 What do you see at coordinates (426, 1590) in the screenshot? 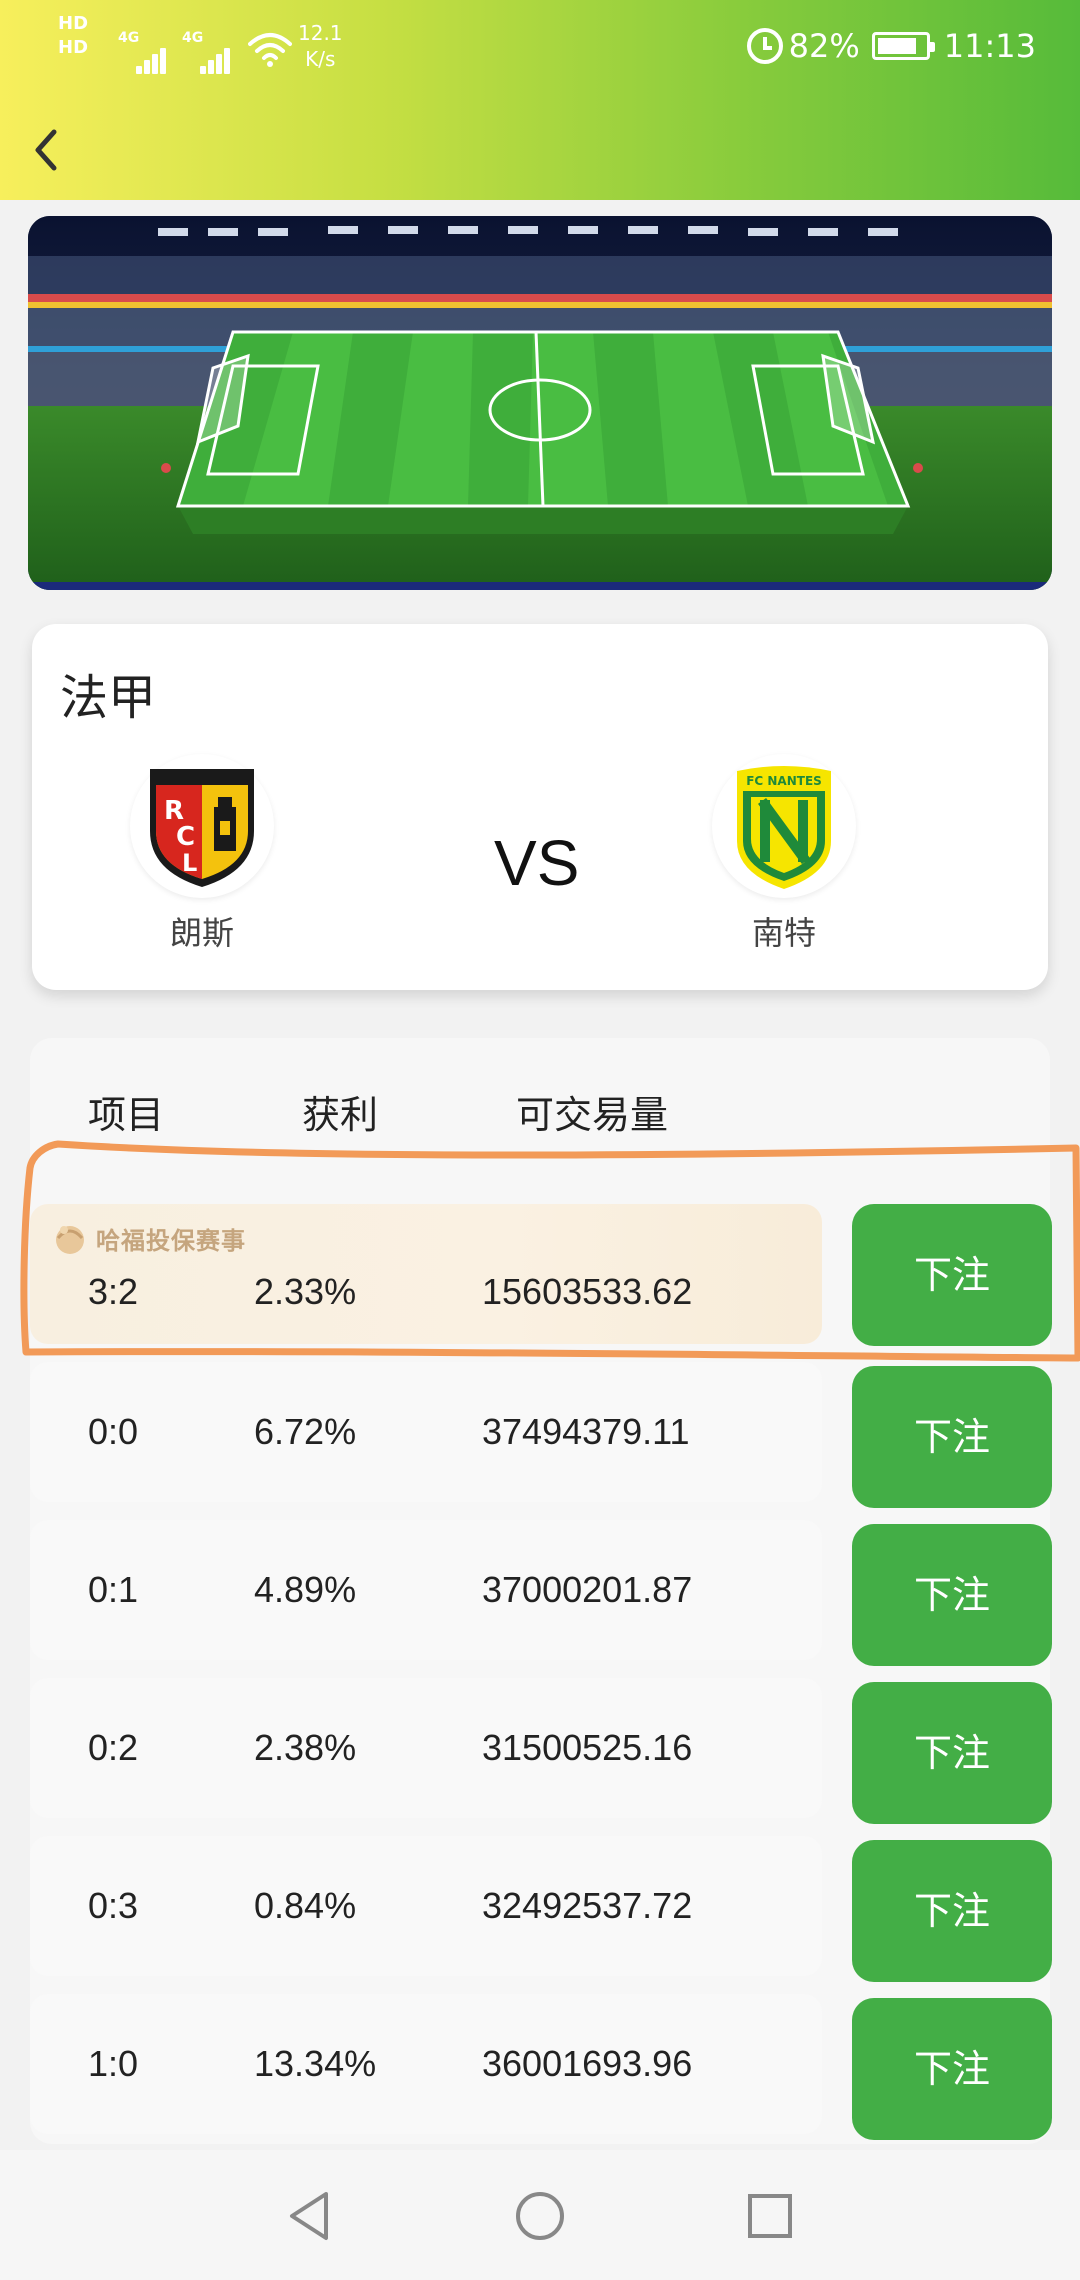
I see `table-row: 0:1 4.89% 37000201.87` at bounding box center [426, 1590].